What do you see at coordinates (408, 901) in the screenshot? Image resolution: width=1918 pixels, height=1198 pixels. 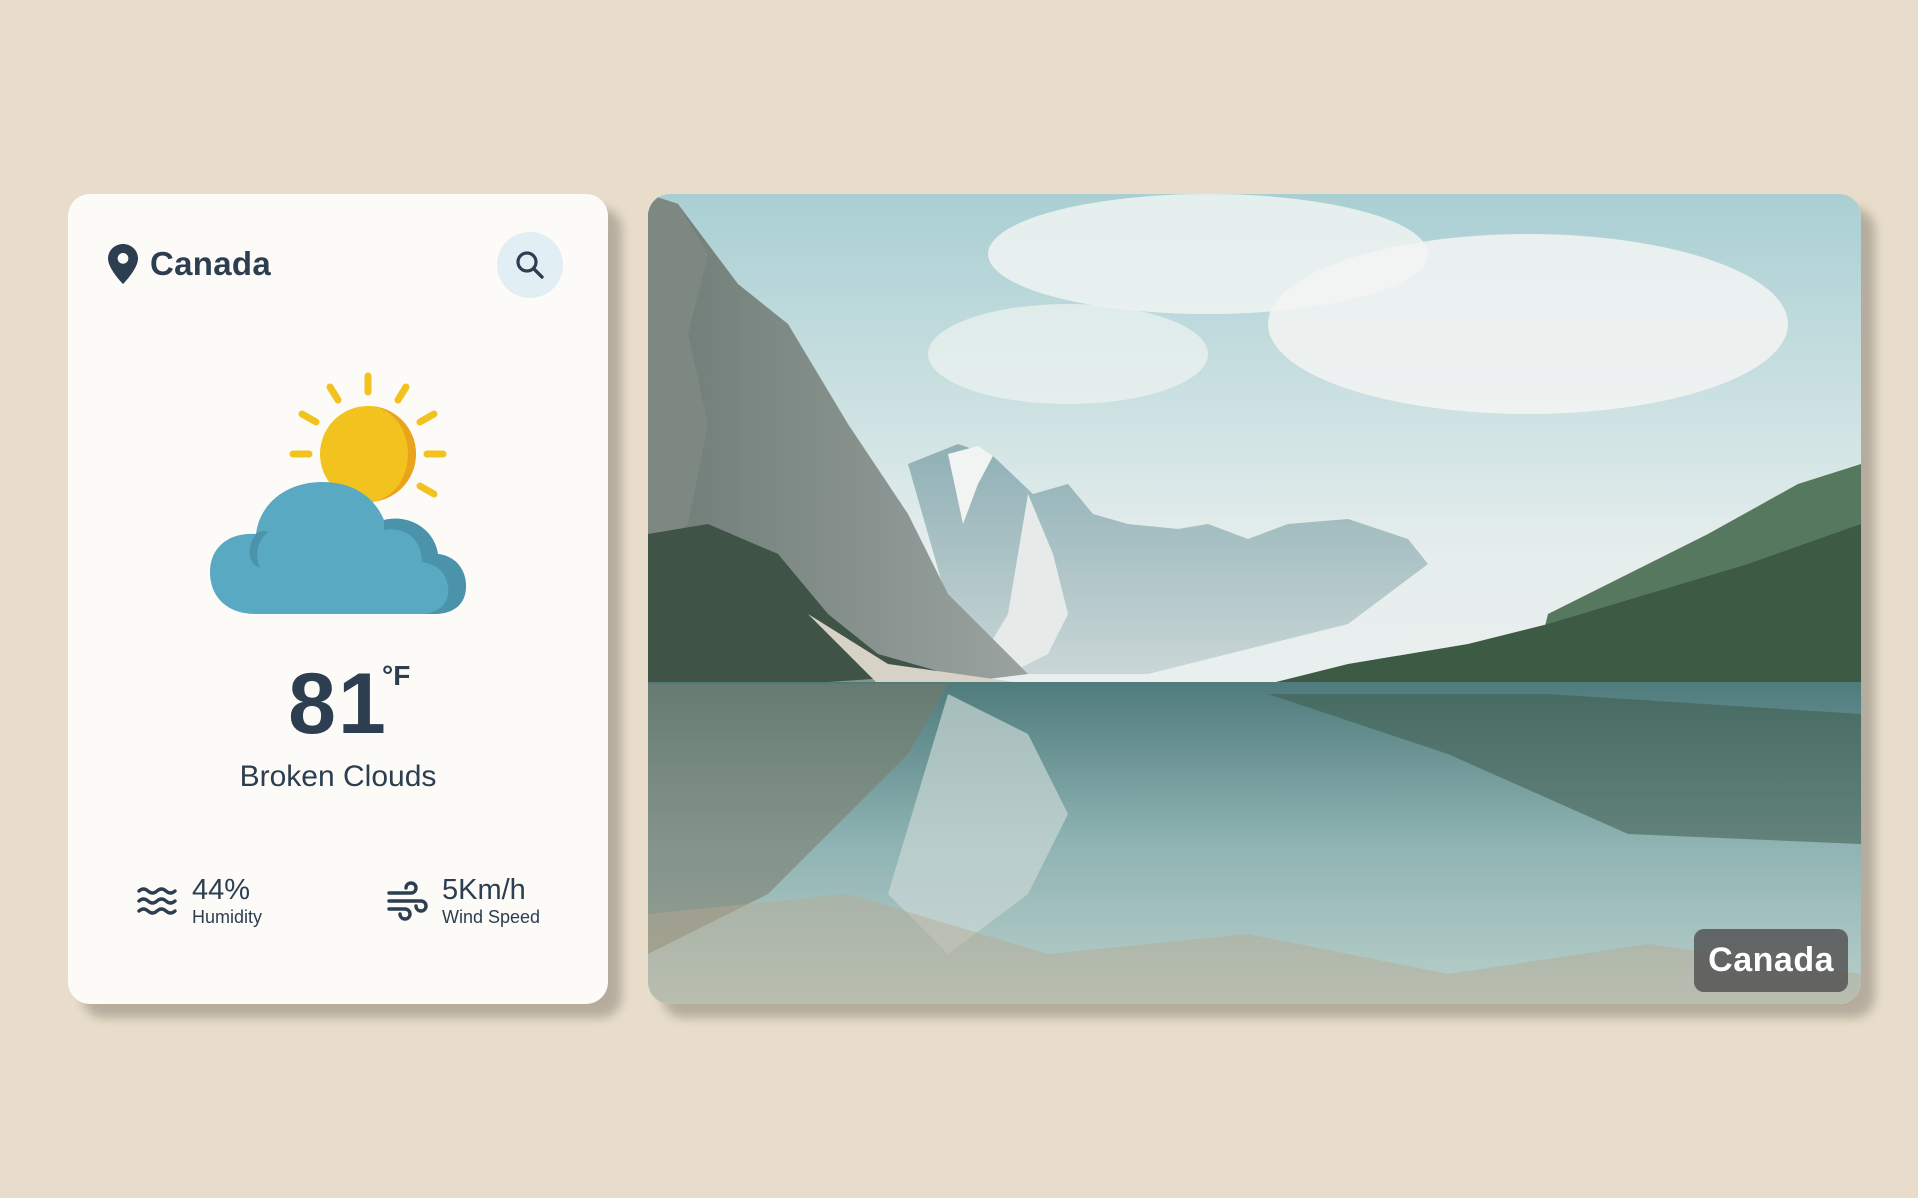 I see `wind-icon` at bounding box center [408, 901].